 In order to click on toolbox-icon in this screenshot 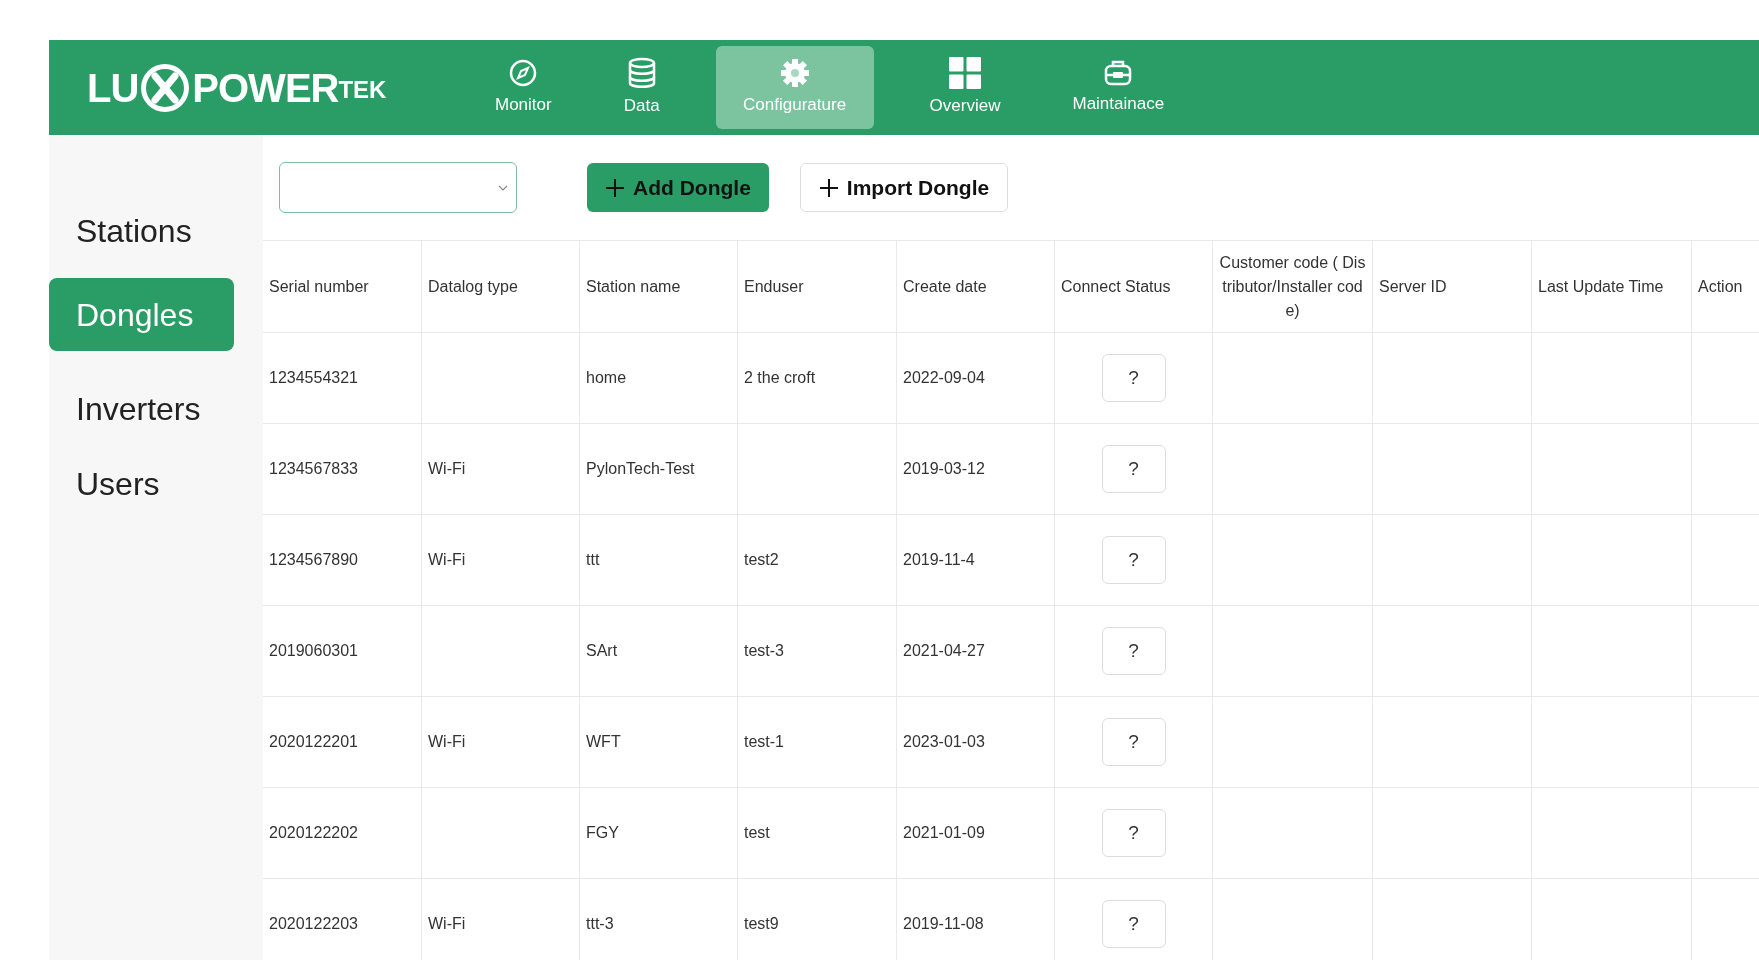, I will do `click(1118, 72)`.